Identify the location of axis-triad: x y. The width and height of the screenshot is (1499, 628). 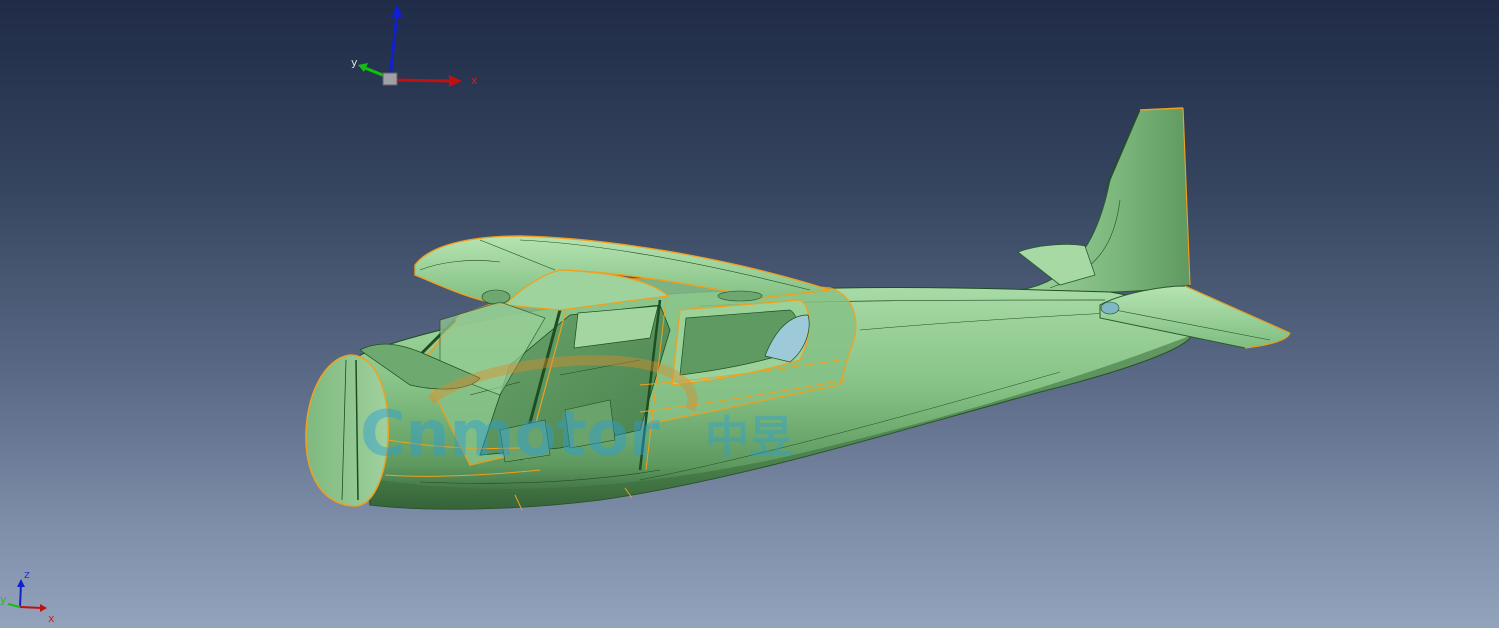
(414, 45).